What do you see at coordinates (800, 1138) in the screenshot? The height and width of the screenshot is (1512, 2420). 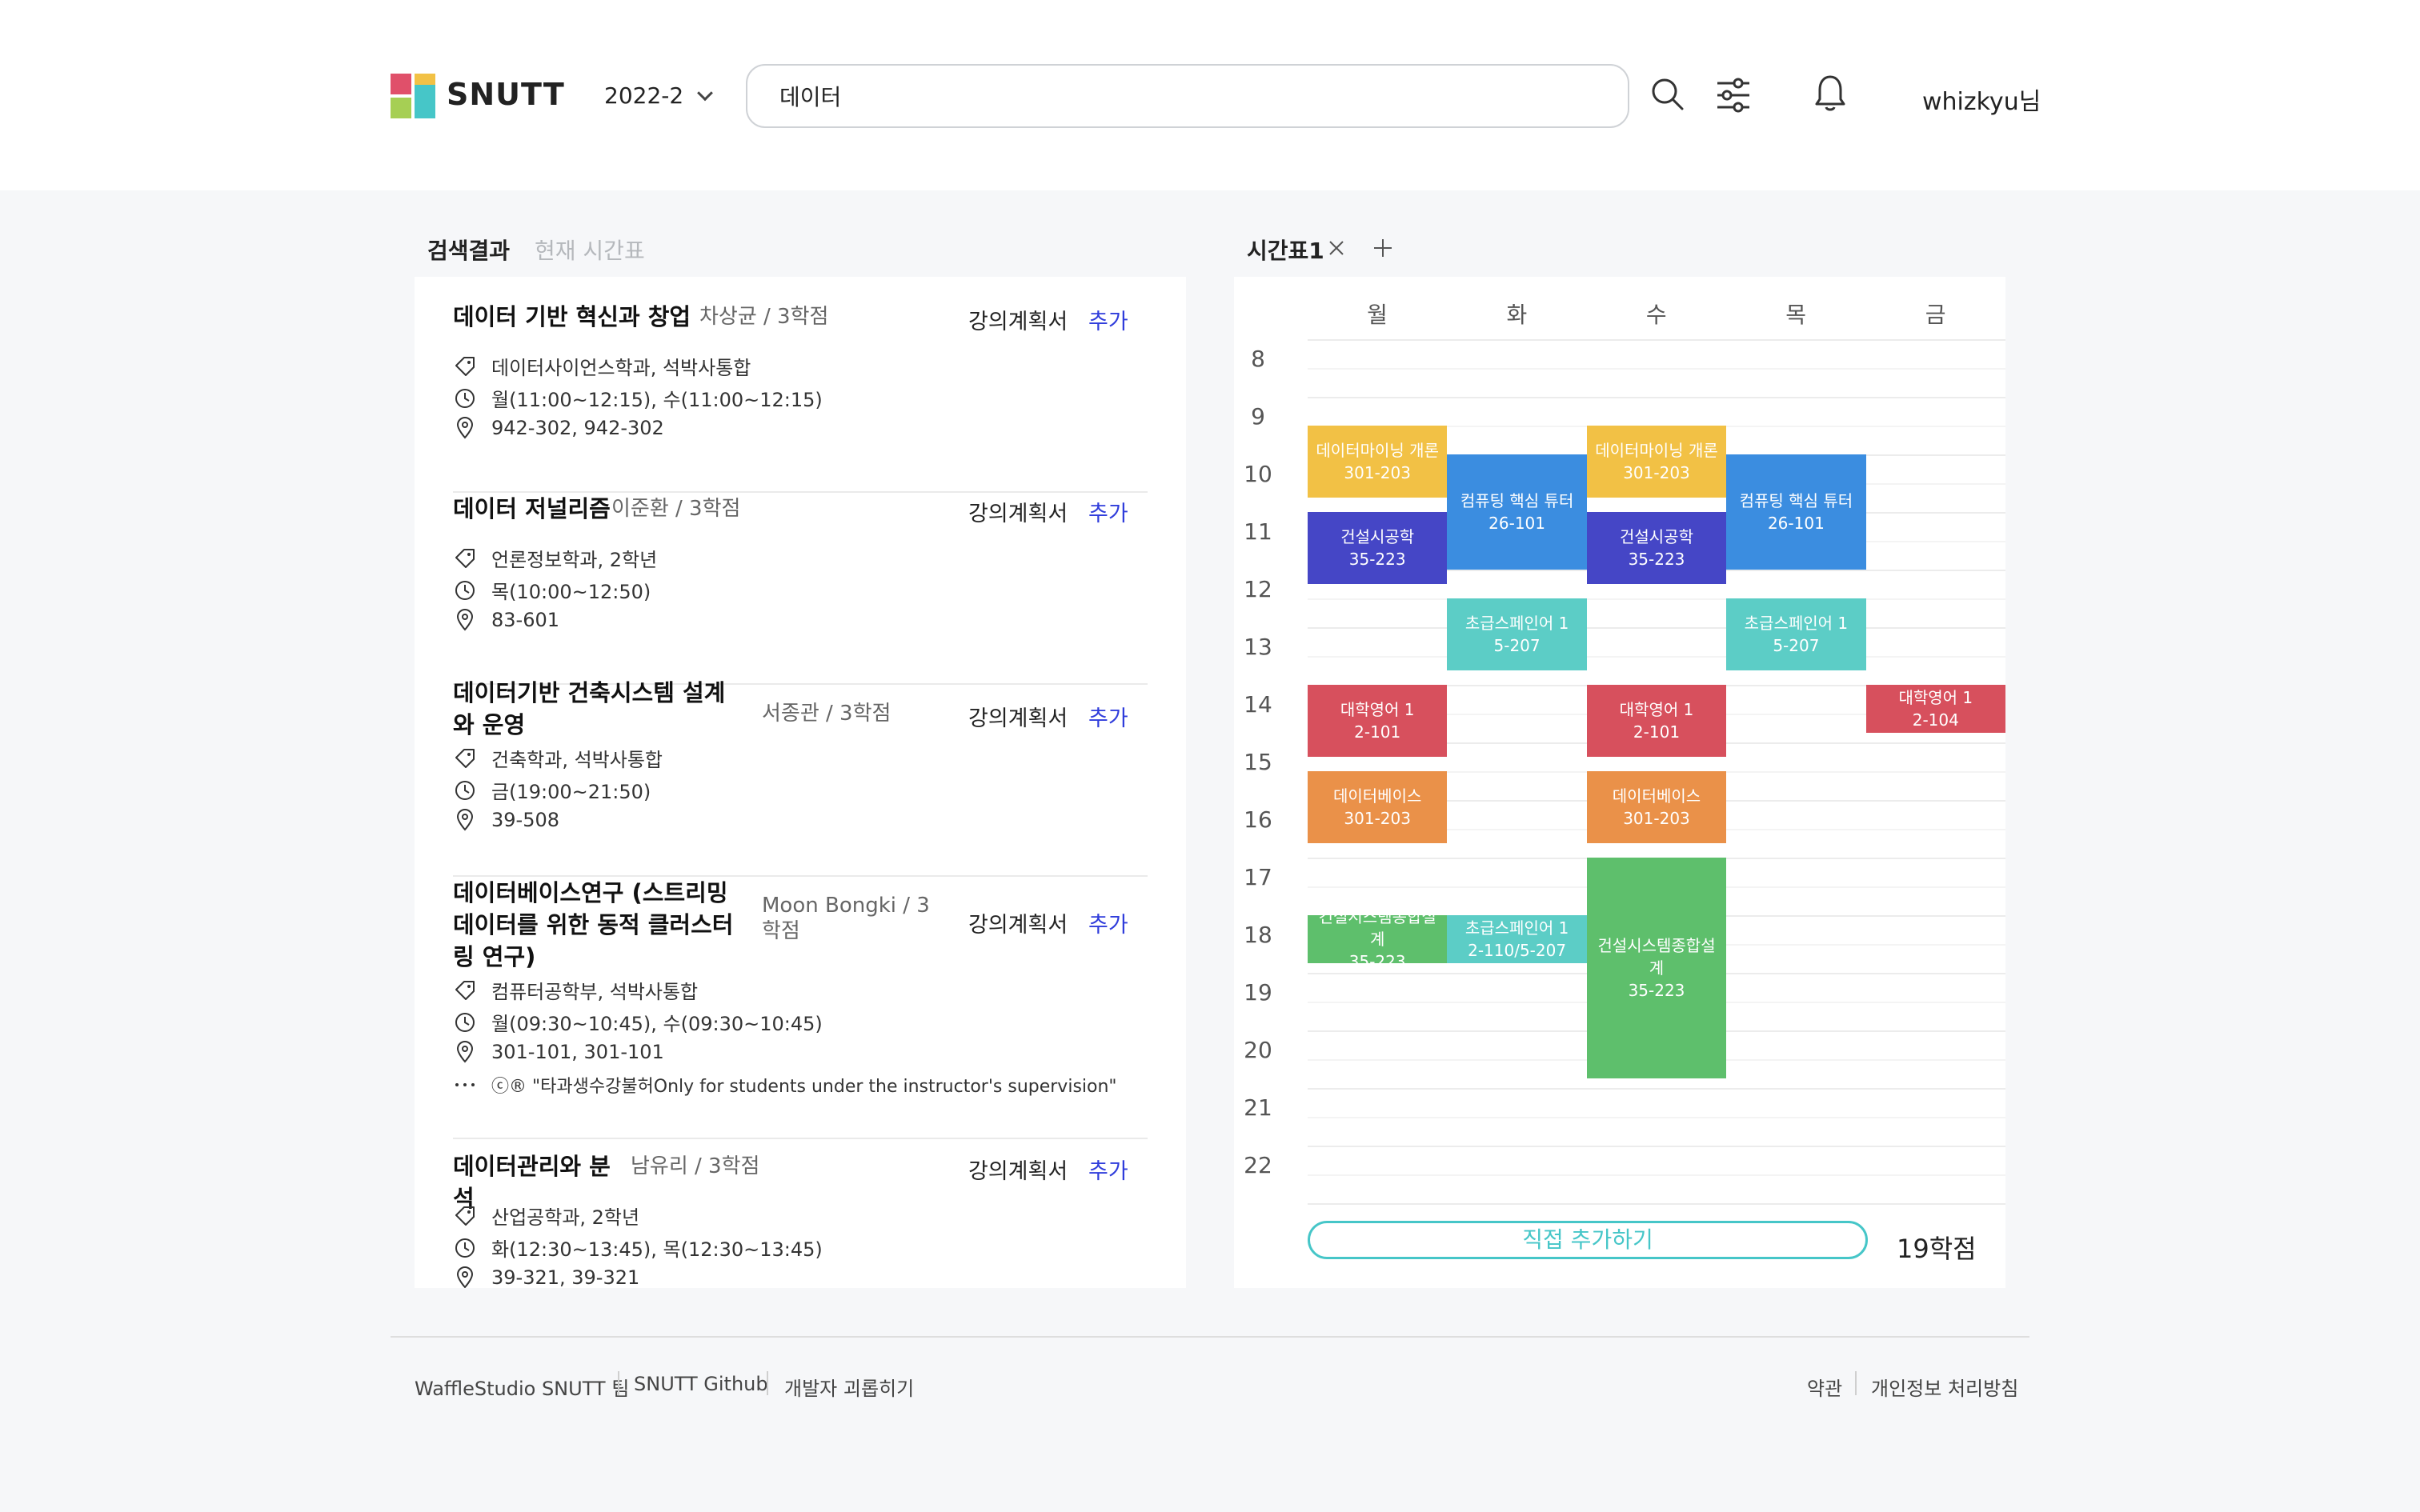 I see `divider` at bounding box center [800, 1138].